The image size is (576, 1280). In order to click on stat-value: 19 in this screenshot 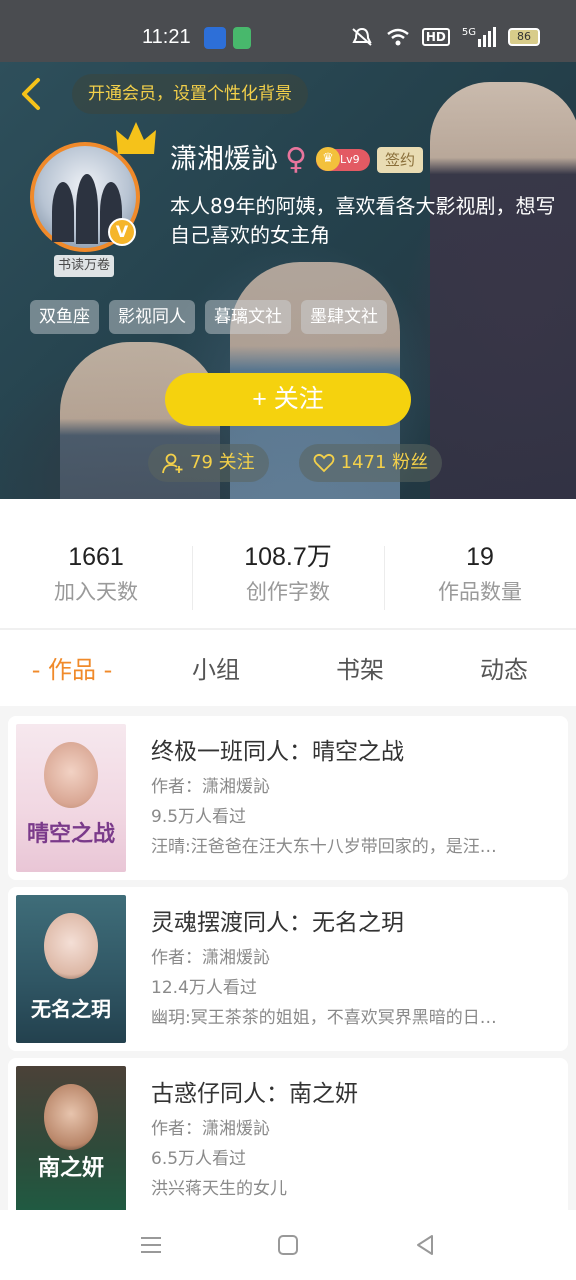, I will do `click(480, 557)`.